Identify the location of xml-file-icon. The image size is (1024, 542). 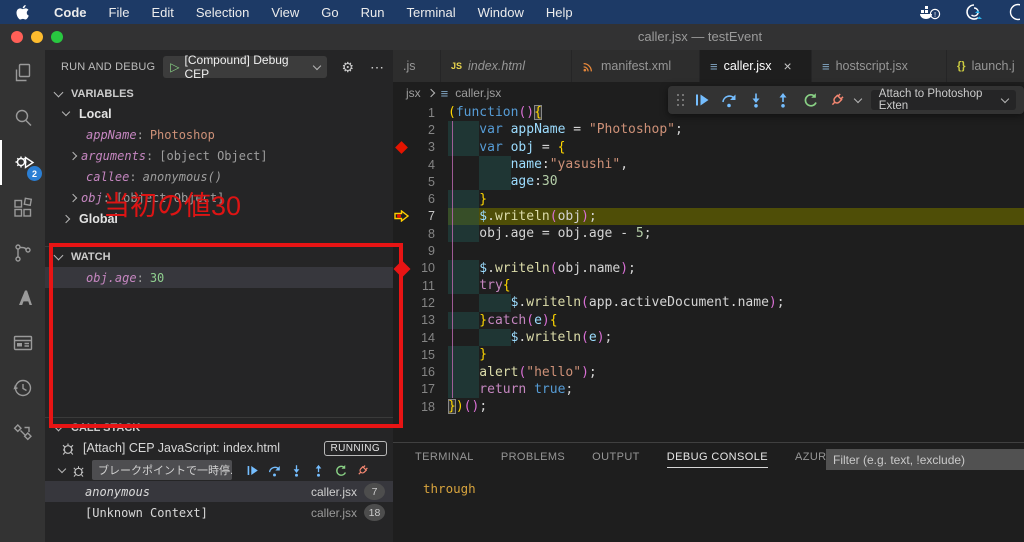
(587, 66).